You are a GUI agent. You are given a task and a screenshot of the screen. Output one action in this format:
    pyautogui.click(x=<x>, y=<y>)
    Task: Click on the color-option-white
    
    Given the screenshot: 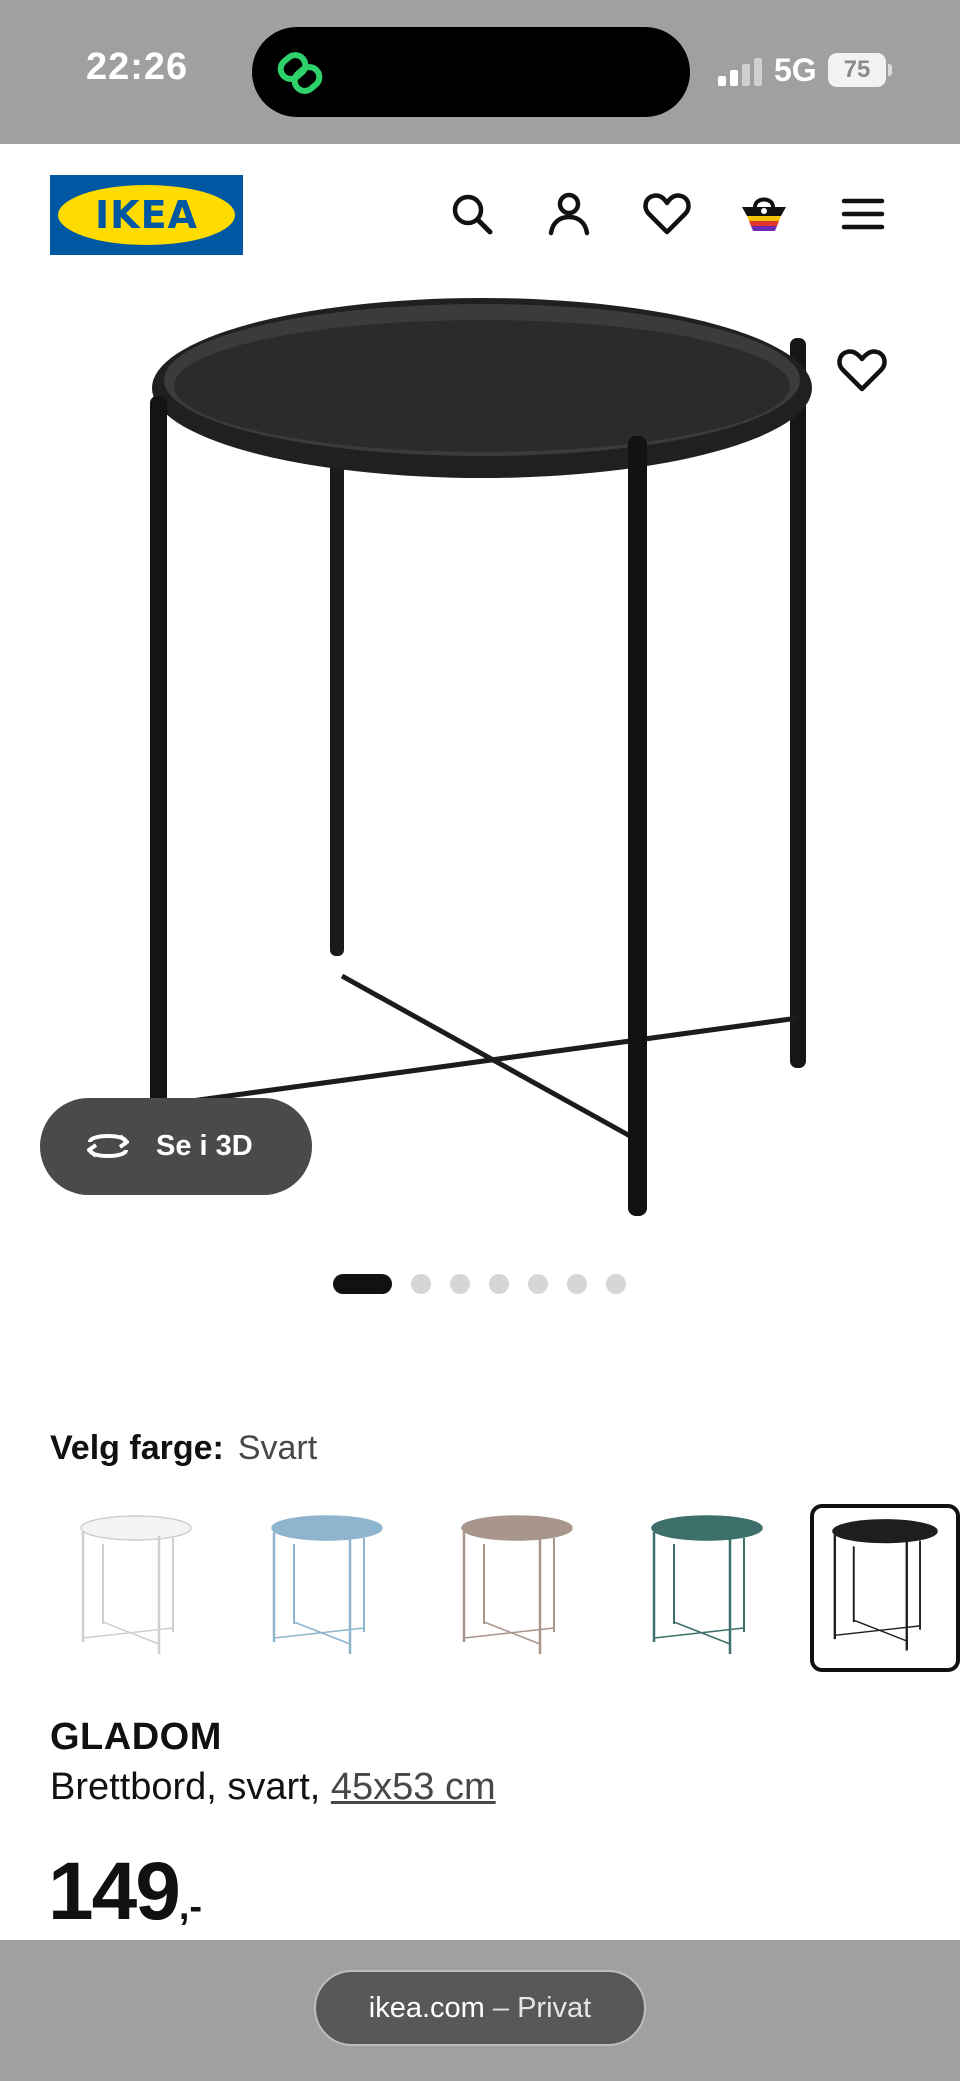 What is the action you would take?
    pyautogui.click(x=136, y=1588)
    